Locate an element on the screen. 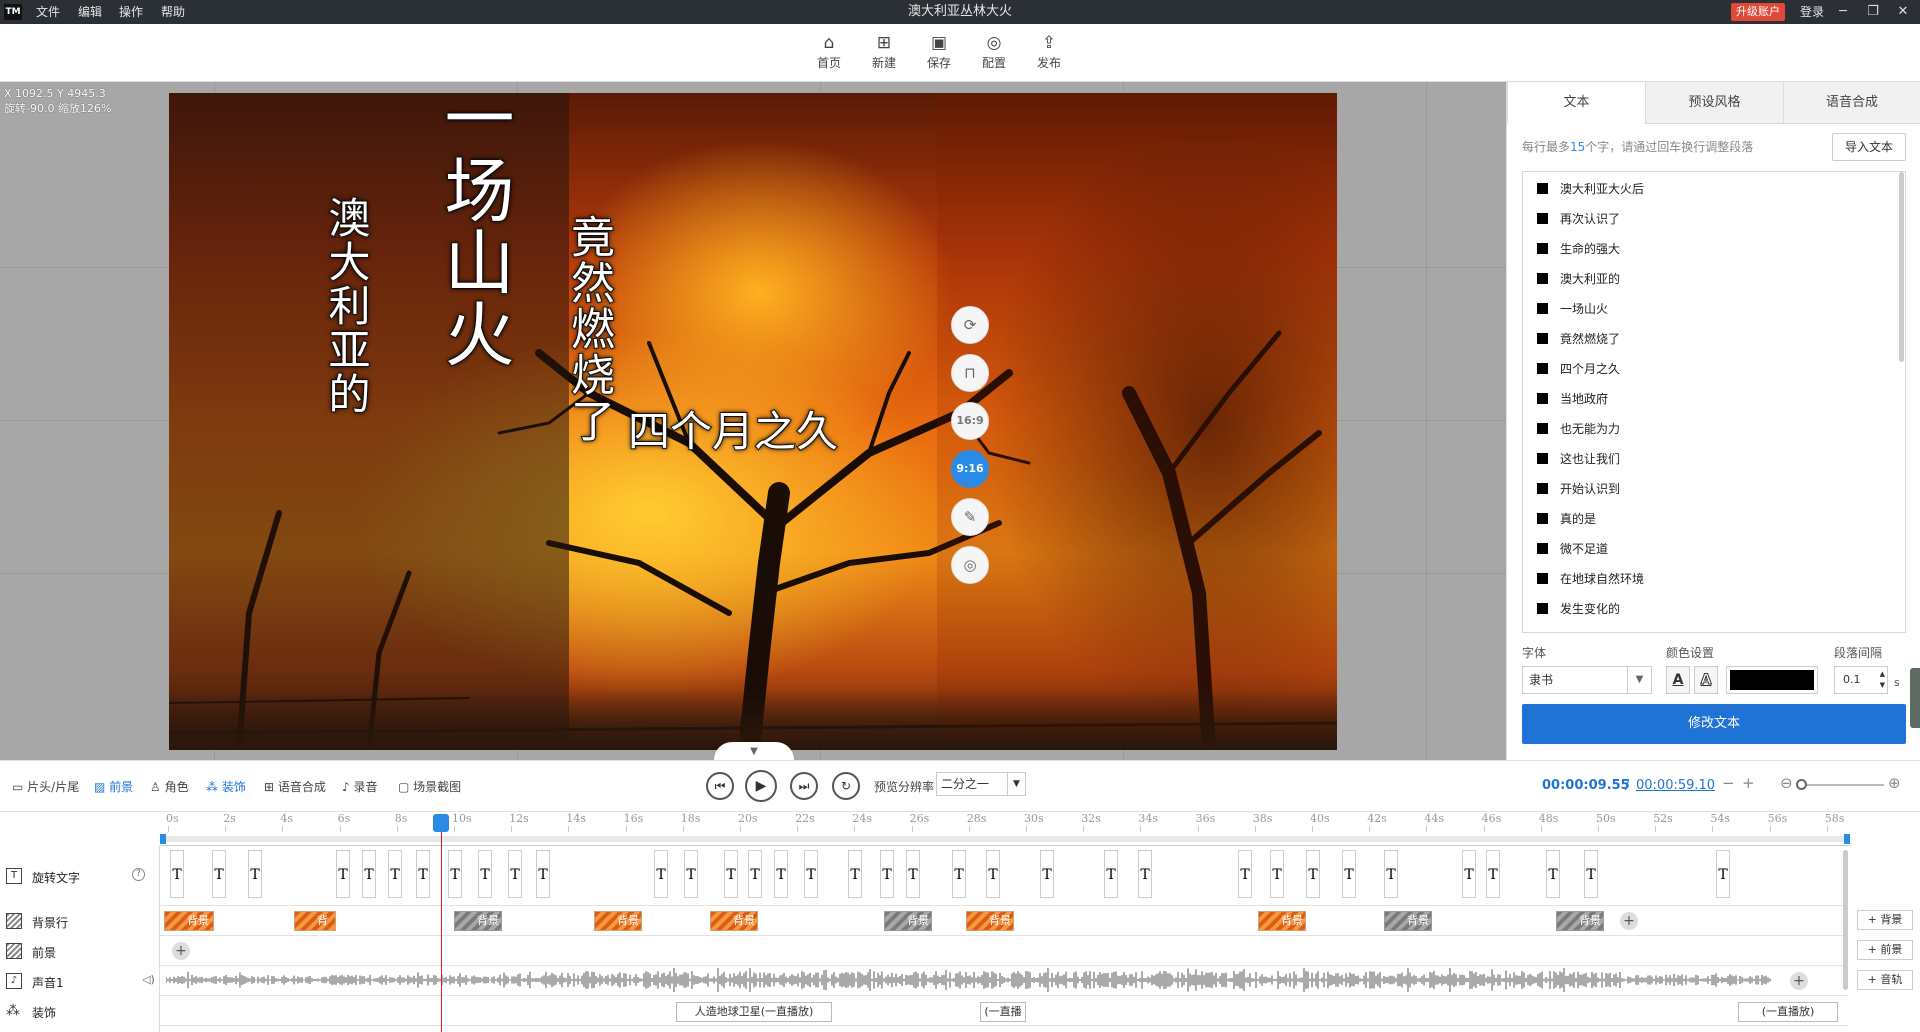 The image size is (1920, 1032). decoration-clip-3: (一直播放) is located at coordinates (1788, 1012).